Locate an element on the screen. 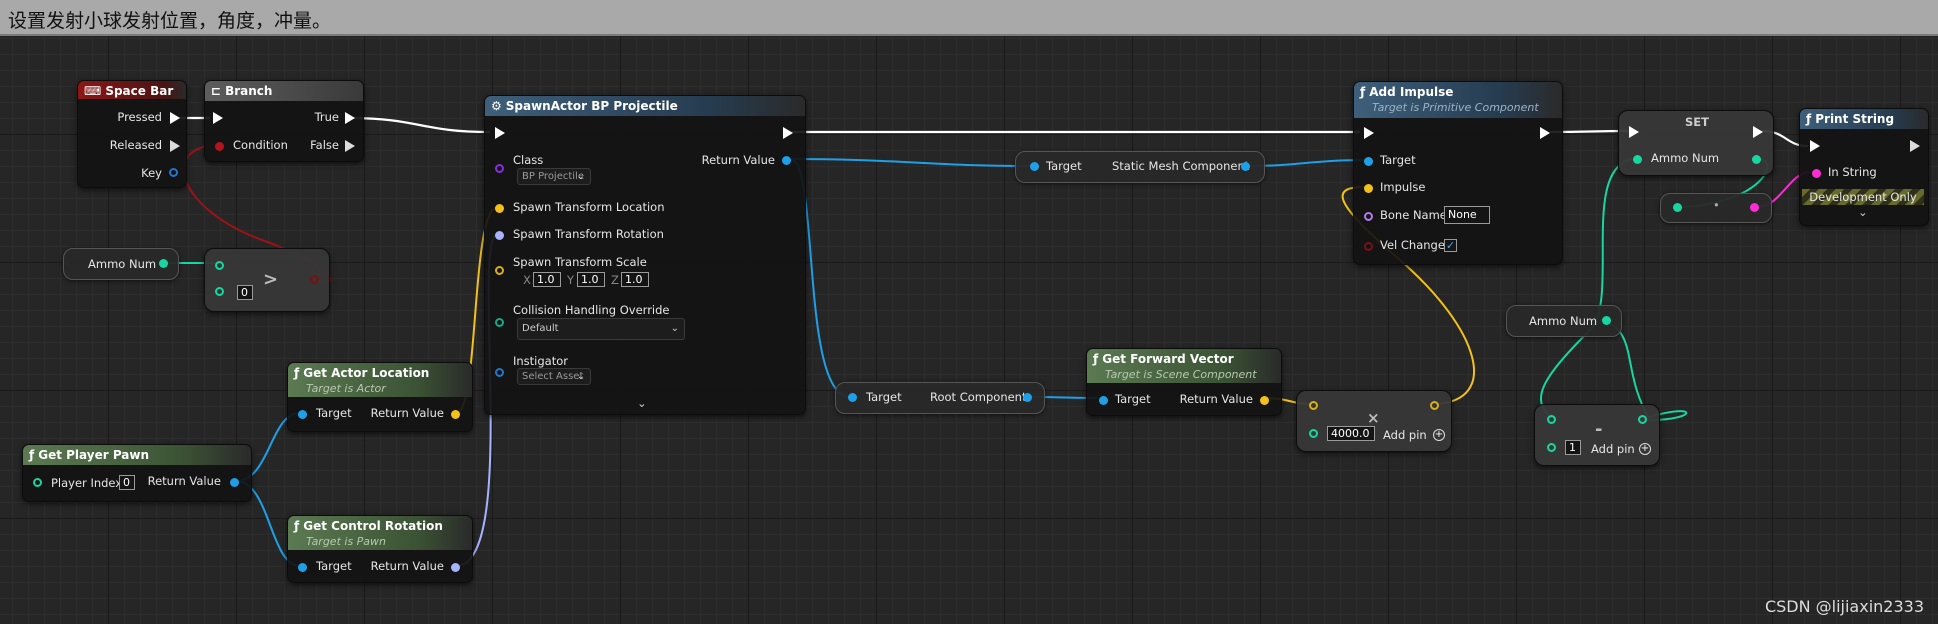 Image resolution: width=1938 pixels, height=624 pixels. spawn-return-value-pin is located at coordinates (786, 160).